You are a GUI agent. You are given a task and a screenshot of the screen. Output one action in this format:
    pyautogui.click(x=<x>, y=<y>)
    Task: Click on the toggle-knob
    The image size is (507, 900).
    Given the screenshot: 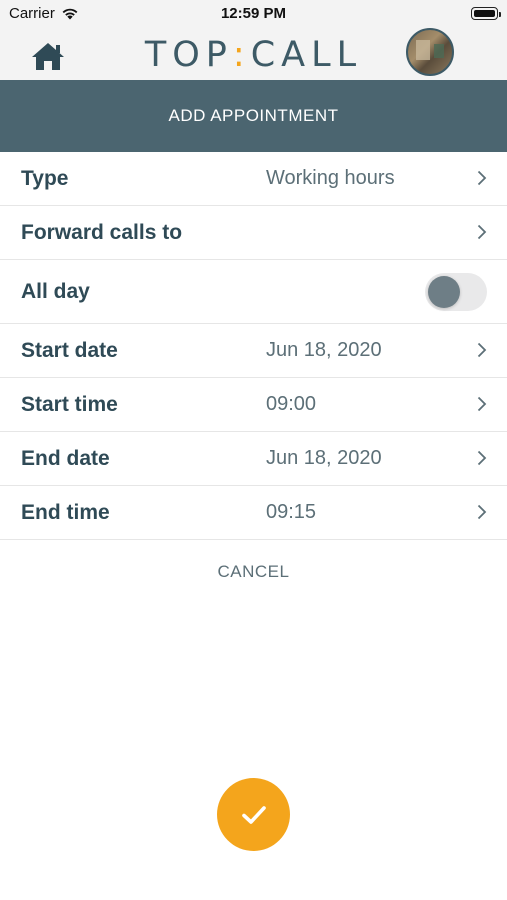 What is the action you would take?
    pyautogui.click(x=444, y=291)
    